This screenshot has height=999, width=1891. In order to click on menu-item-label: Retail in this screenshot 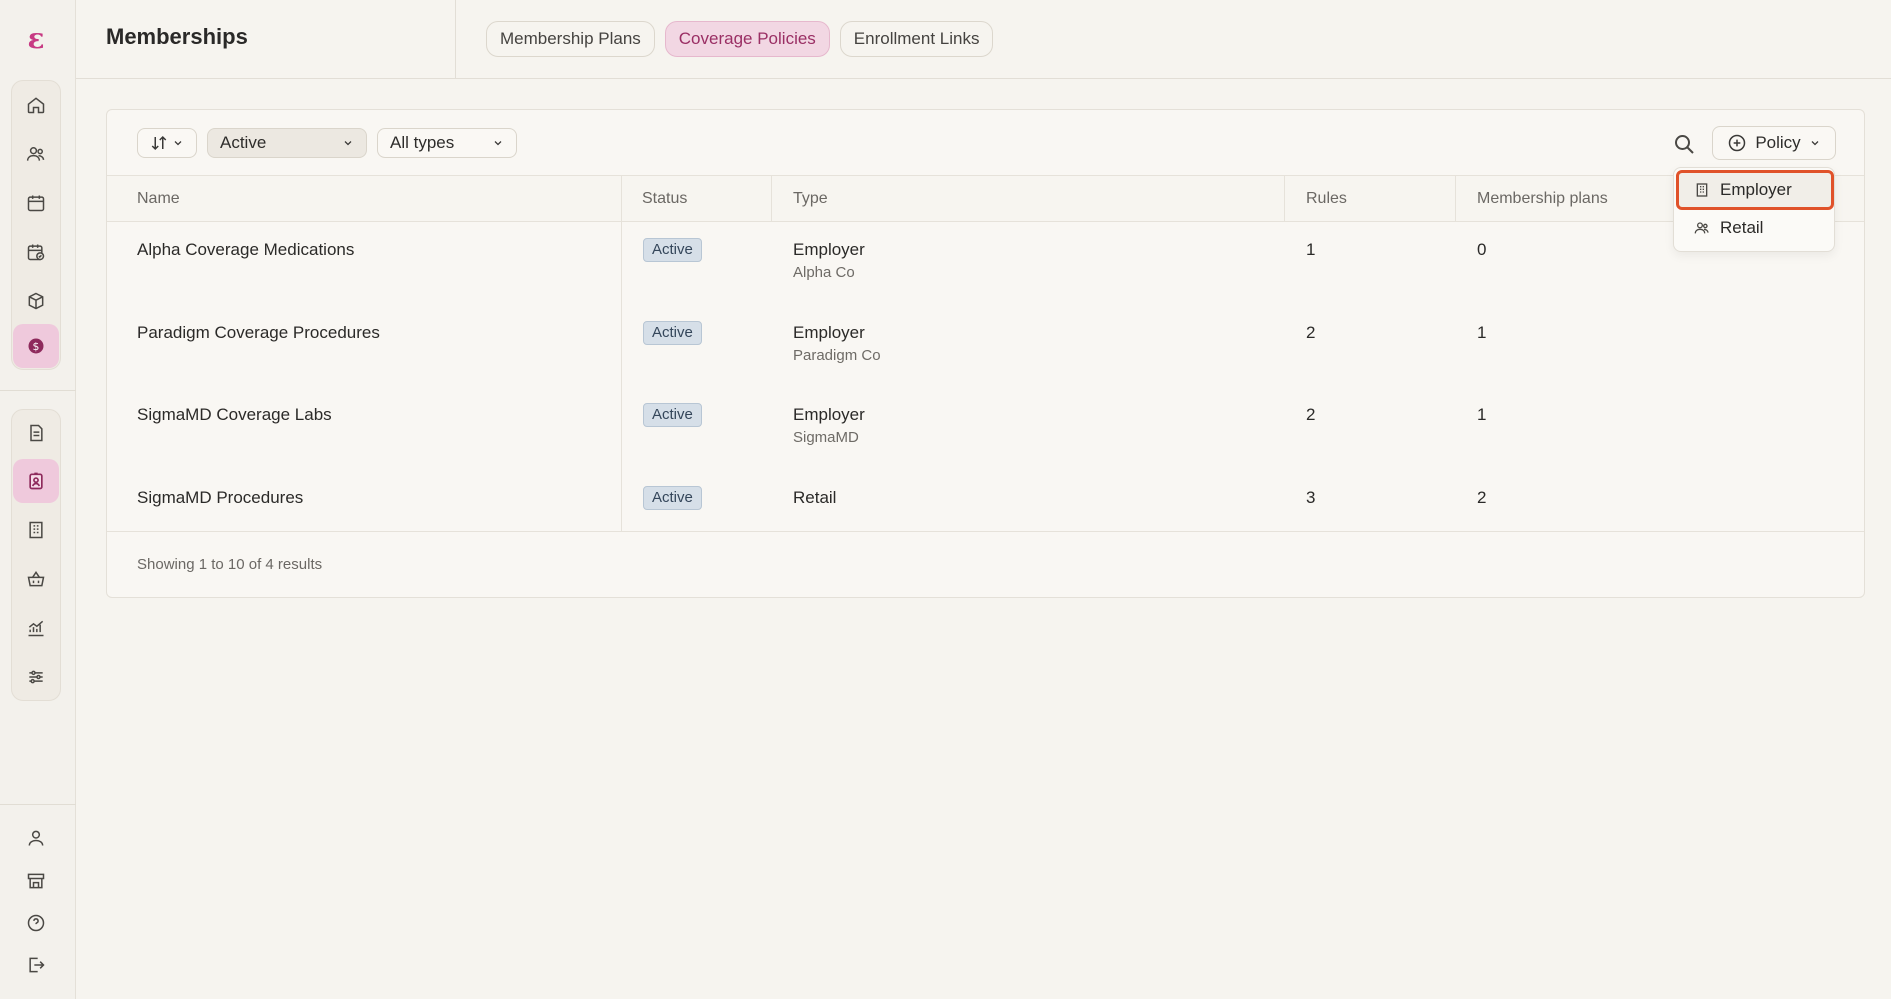, I will do `click(1742, 227)`.